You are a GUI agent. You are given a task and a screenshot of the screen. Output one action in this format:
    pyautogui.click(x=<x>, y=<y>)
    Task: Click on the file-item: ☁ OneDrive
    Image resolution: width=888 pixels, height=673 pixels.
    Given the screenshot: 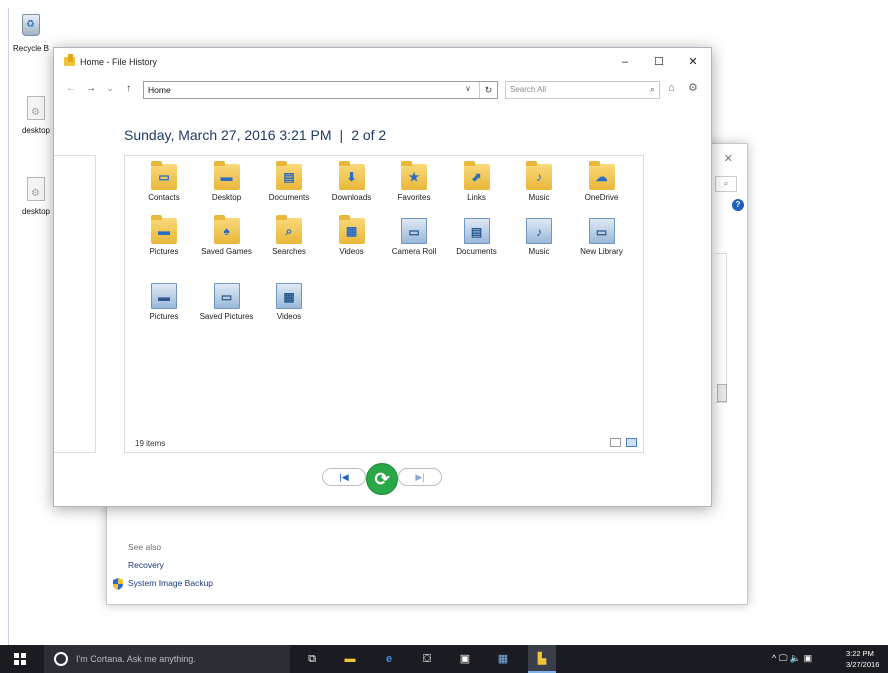 What is the action you would take?
    pyautogui.click(x=602, y=182)
    